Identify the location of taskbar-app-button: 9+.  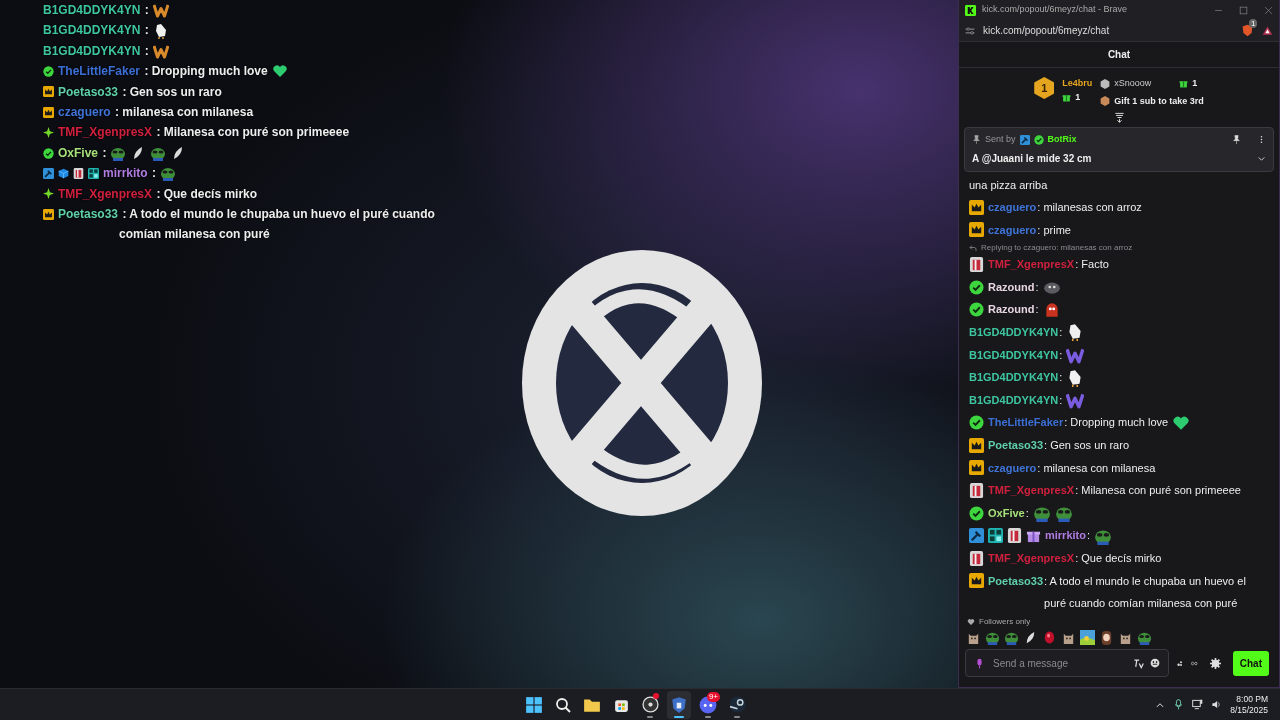
(708, 704).